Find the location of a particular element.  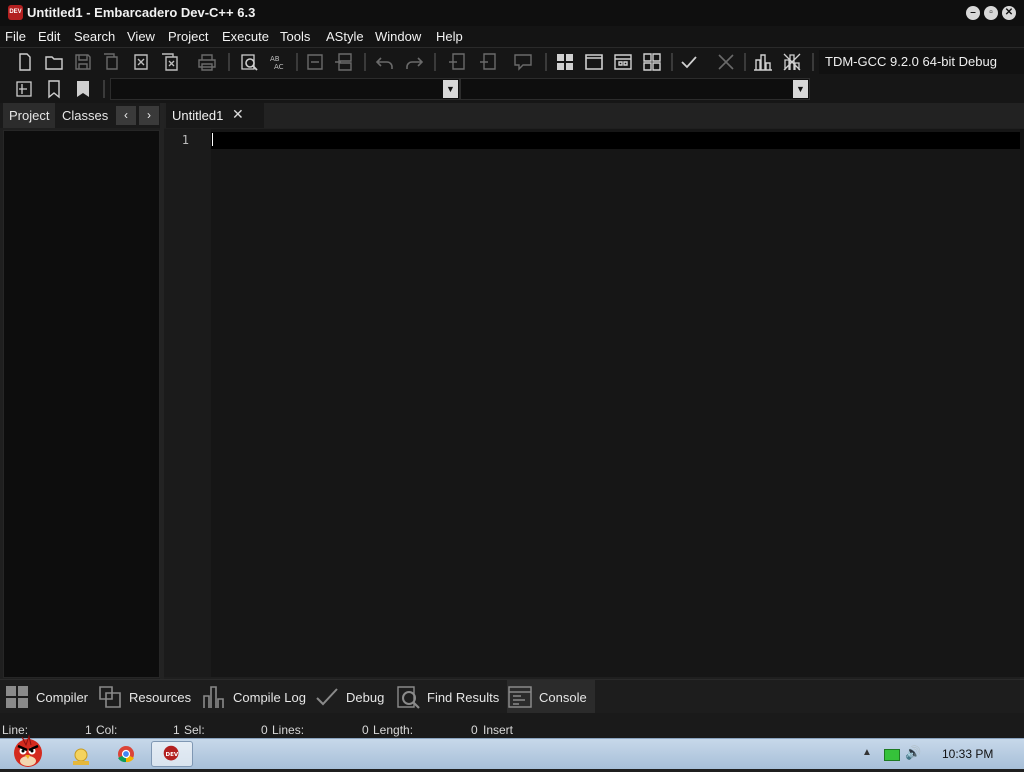

undo-icon is located at coordinates (385, 62).